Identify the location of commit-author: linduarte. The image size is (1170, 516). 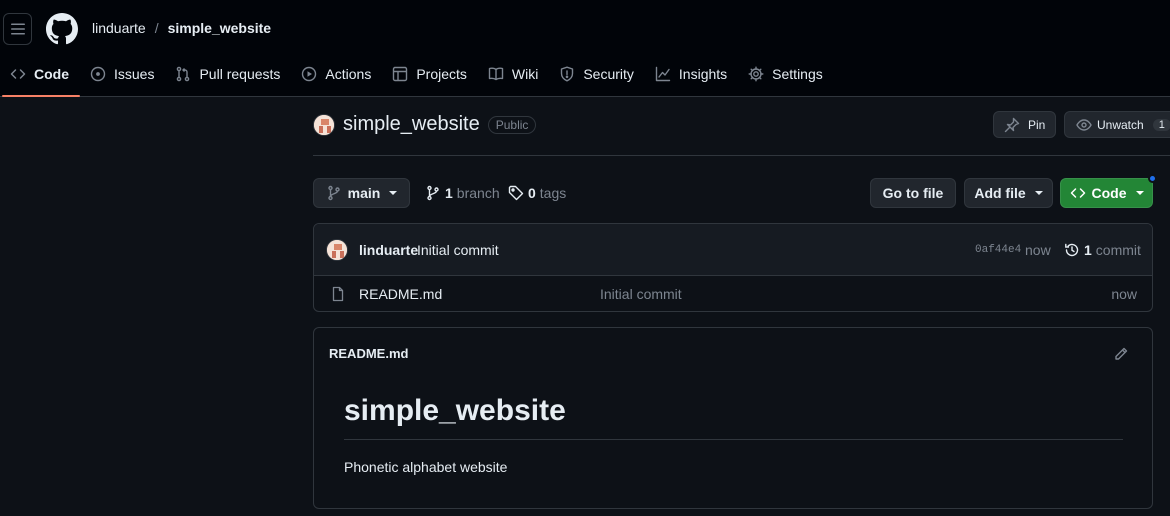
(388, 250).